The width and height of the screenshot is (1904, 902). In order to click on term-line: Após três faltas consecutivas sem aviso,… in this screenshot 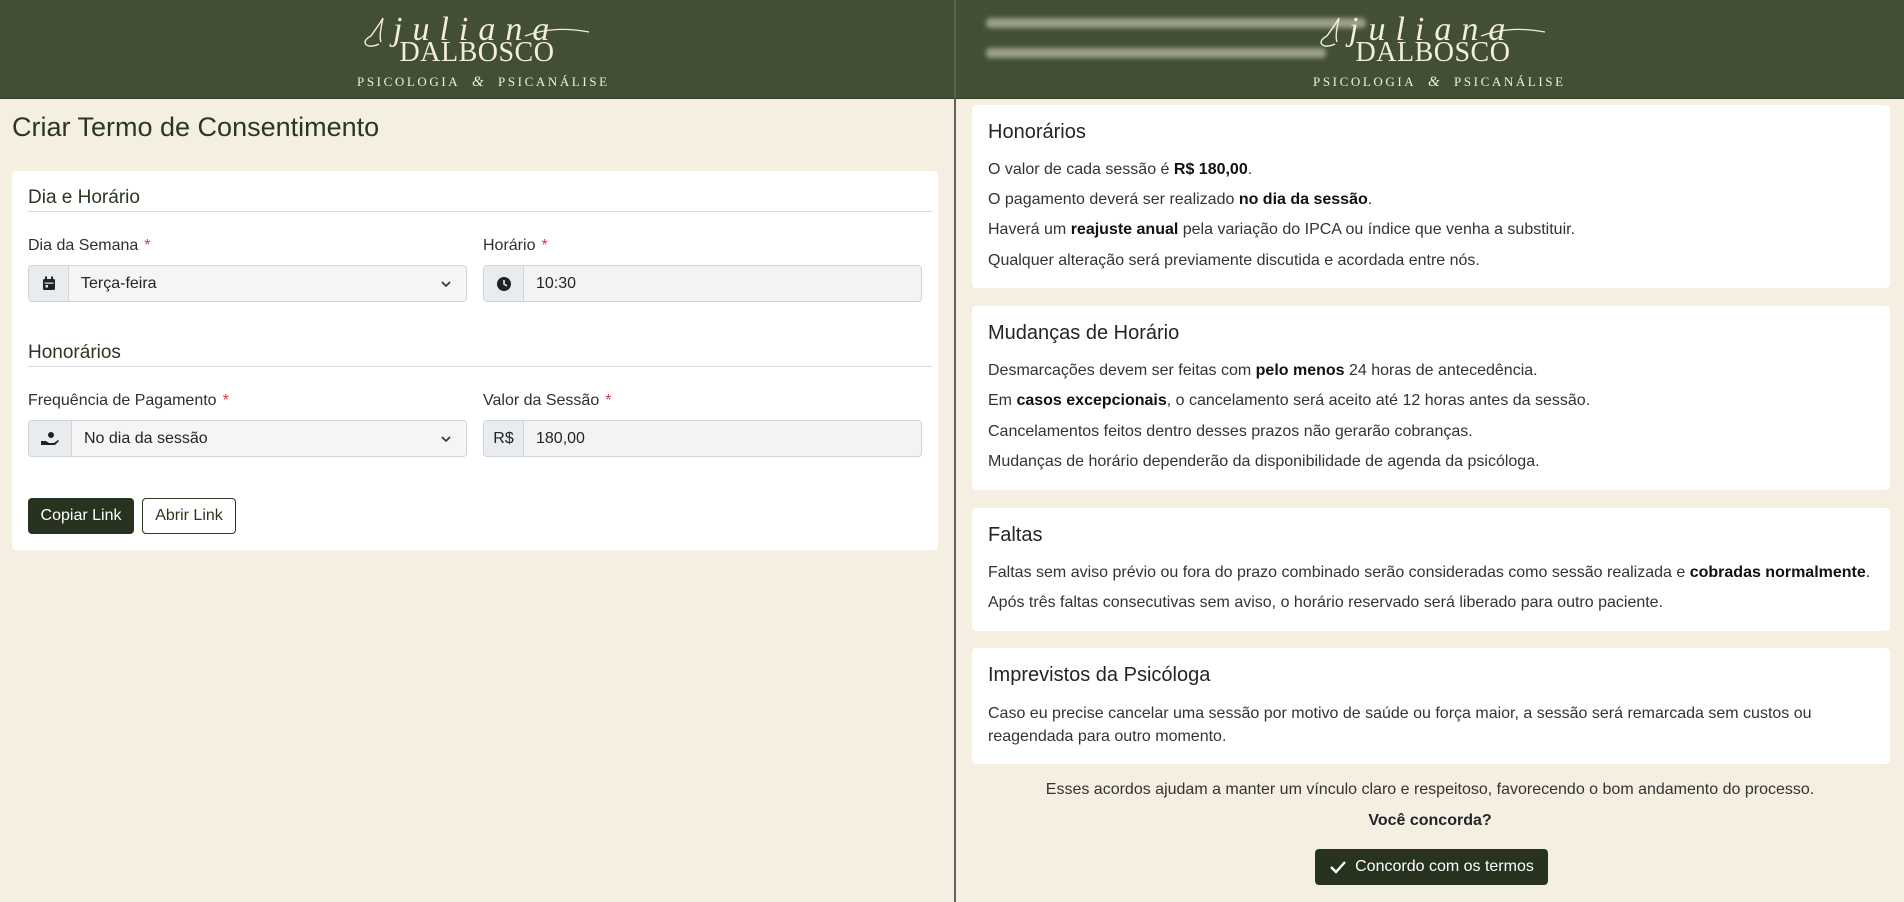, I will do `click(1326, 602)`.